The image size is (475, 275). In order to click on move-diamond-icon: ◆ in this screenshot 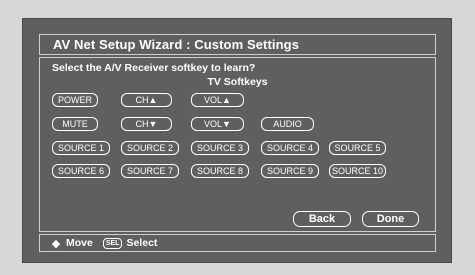, I will do `click(56, 243)`.